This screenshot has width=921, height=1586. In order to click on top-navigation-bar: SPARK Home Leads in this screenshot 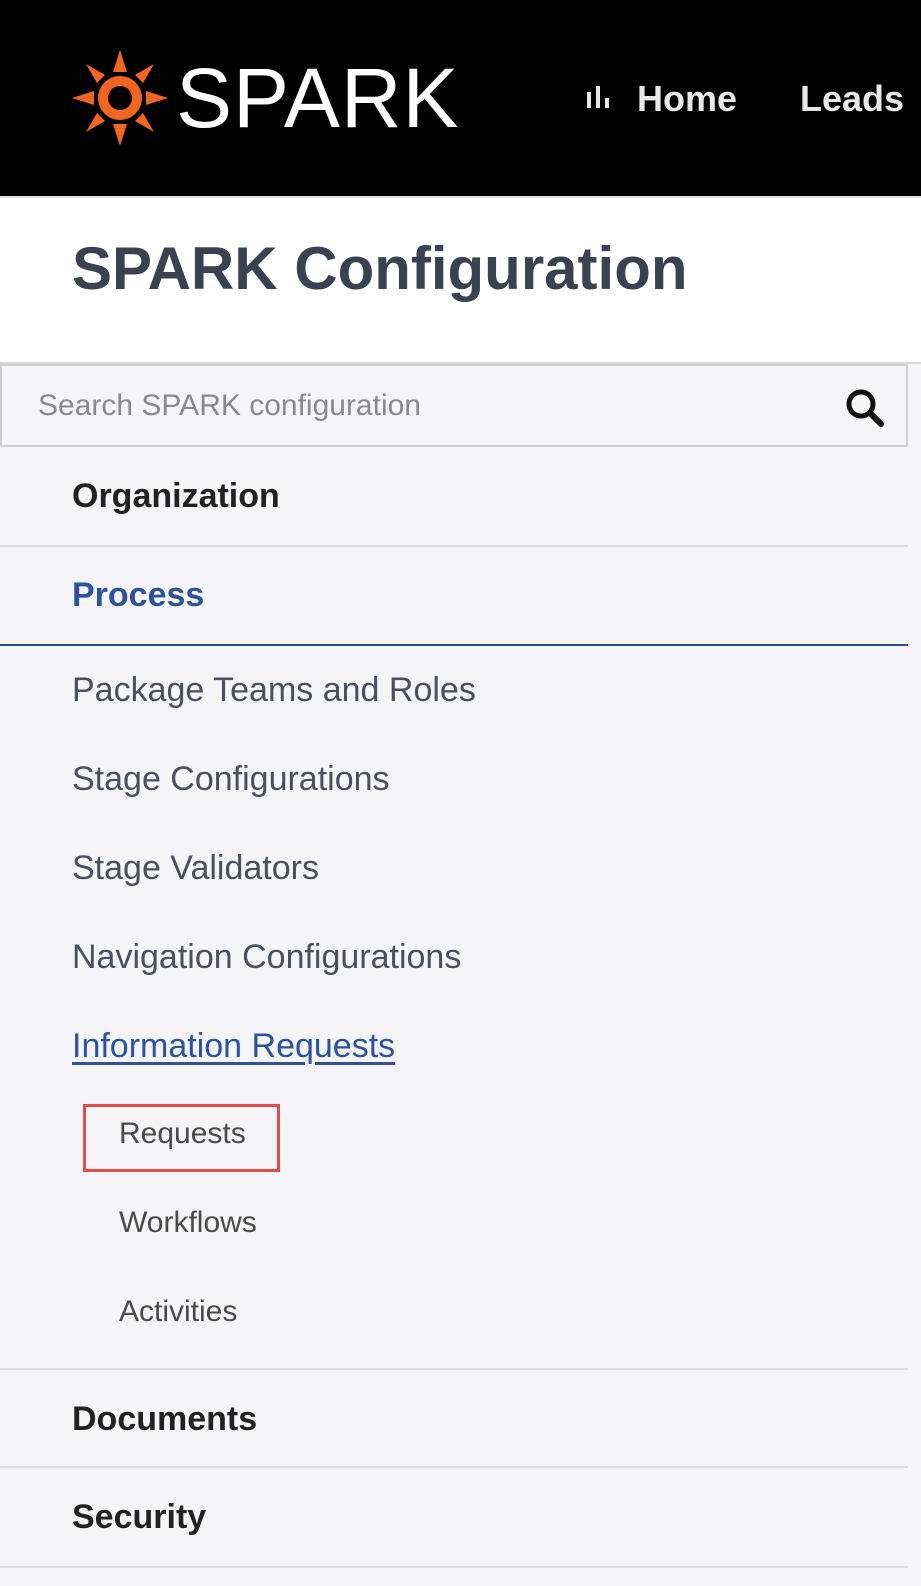, I will do `click(460, 98)`.